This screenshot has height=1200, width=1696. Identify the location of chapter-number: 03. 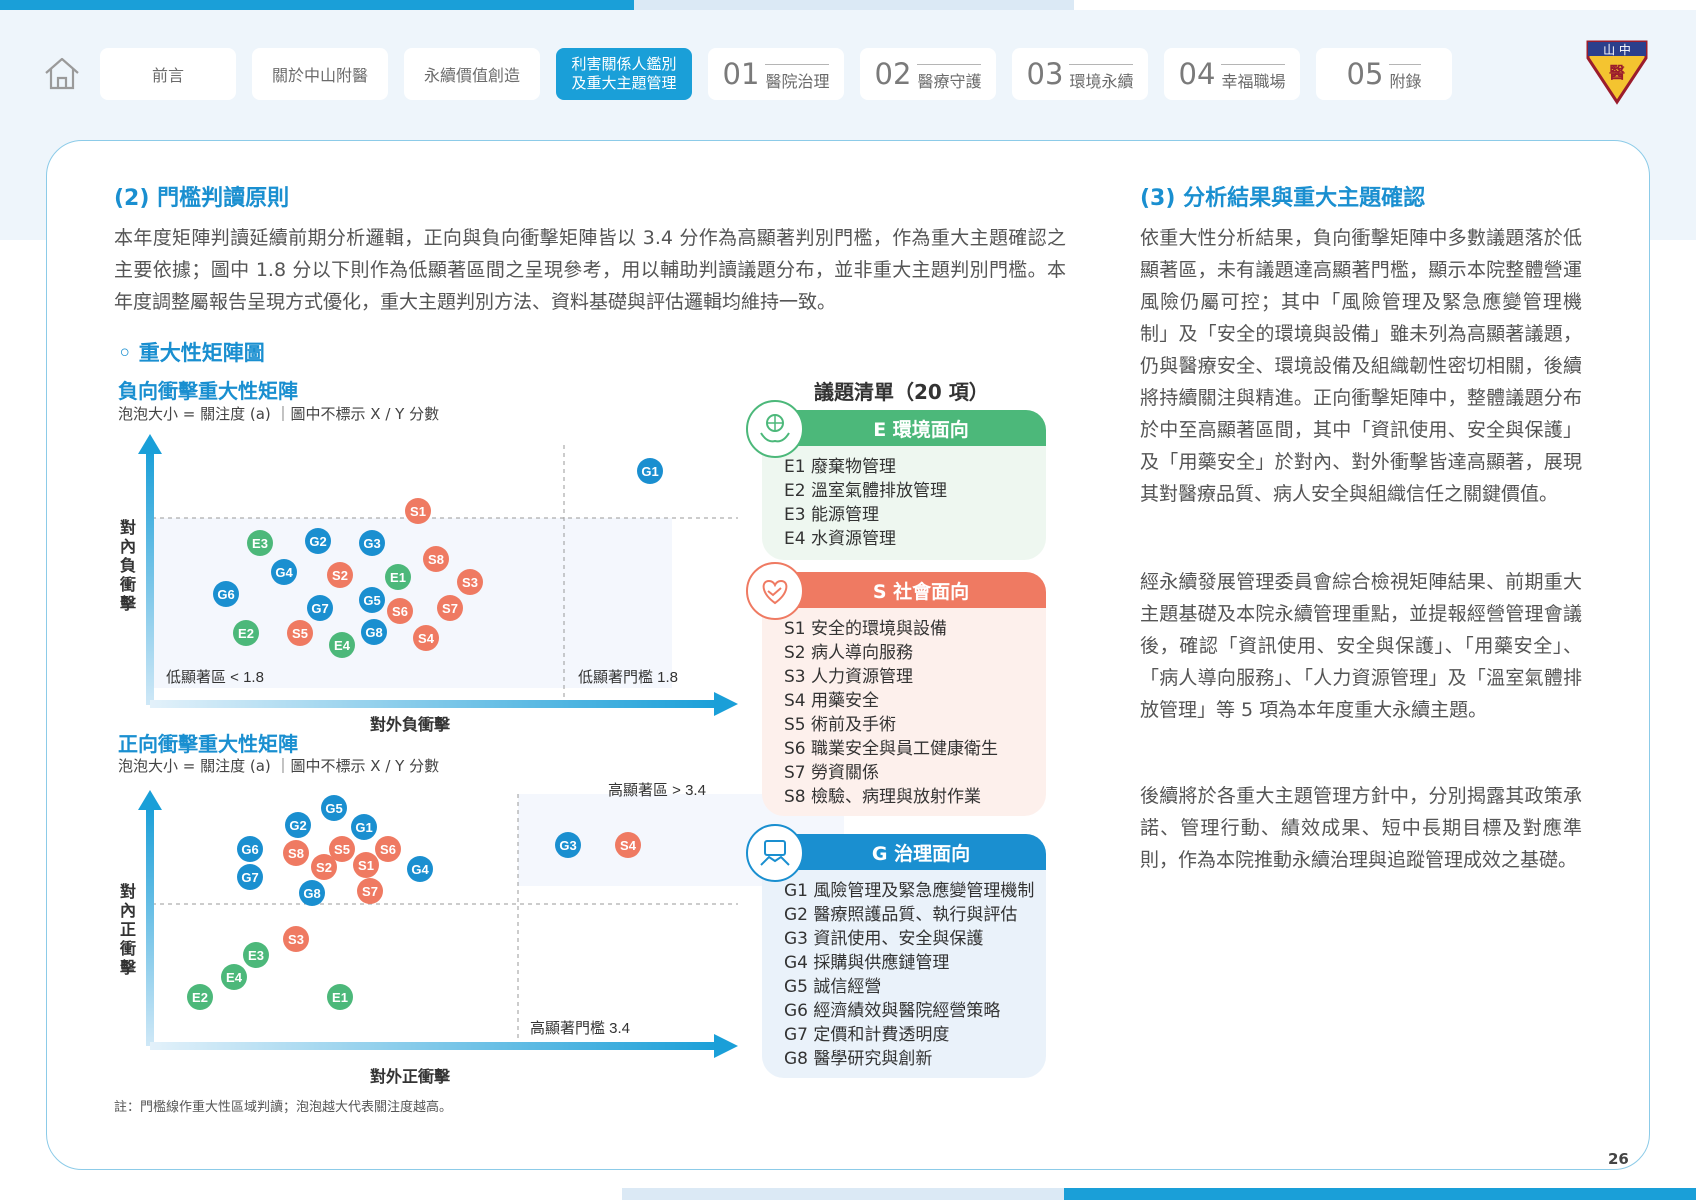
(1045, 74).